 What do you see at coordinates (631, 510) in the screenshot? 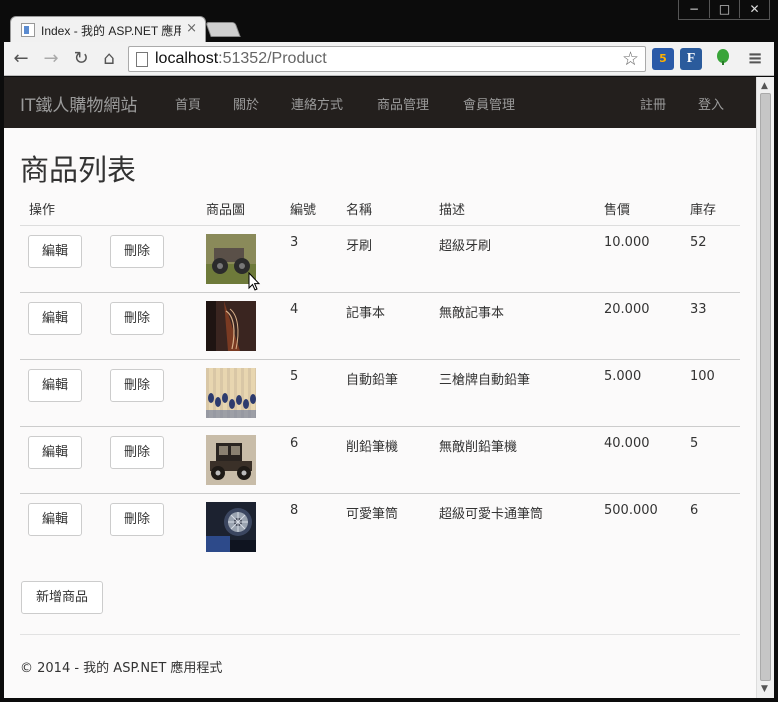
I see `price-cell: 500.000` at bounding box center [631, 510].